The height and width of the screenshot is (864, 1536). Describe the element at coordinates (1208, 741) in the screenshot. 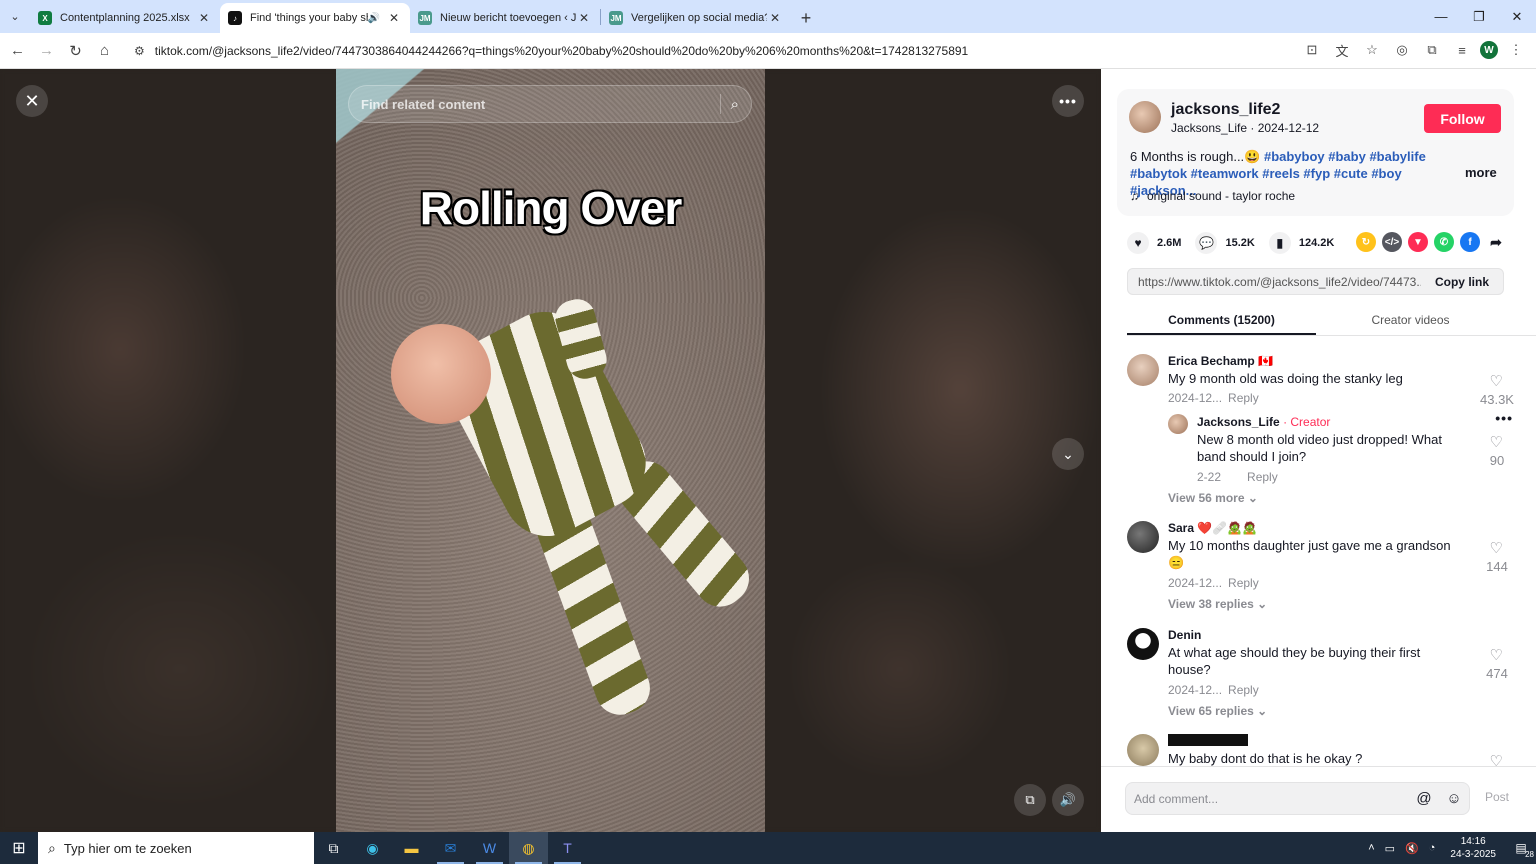

I see `commenter-name-redacted` at that location.